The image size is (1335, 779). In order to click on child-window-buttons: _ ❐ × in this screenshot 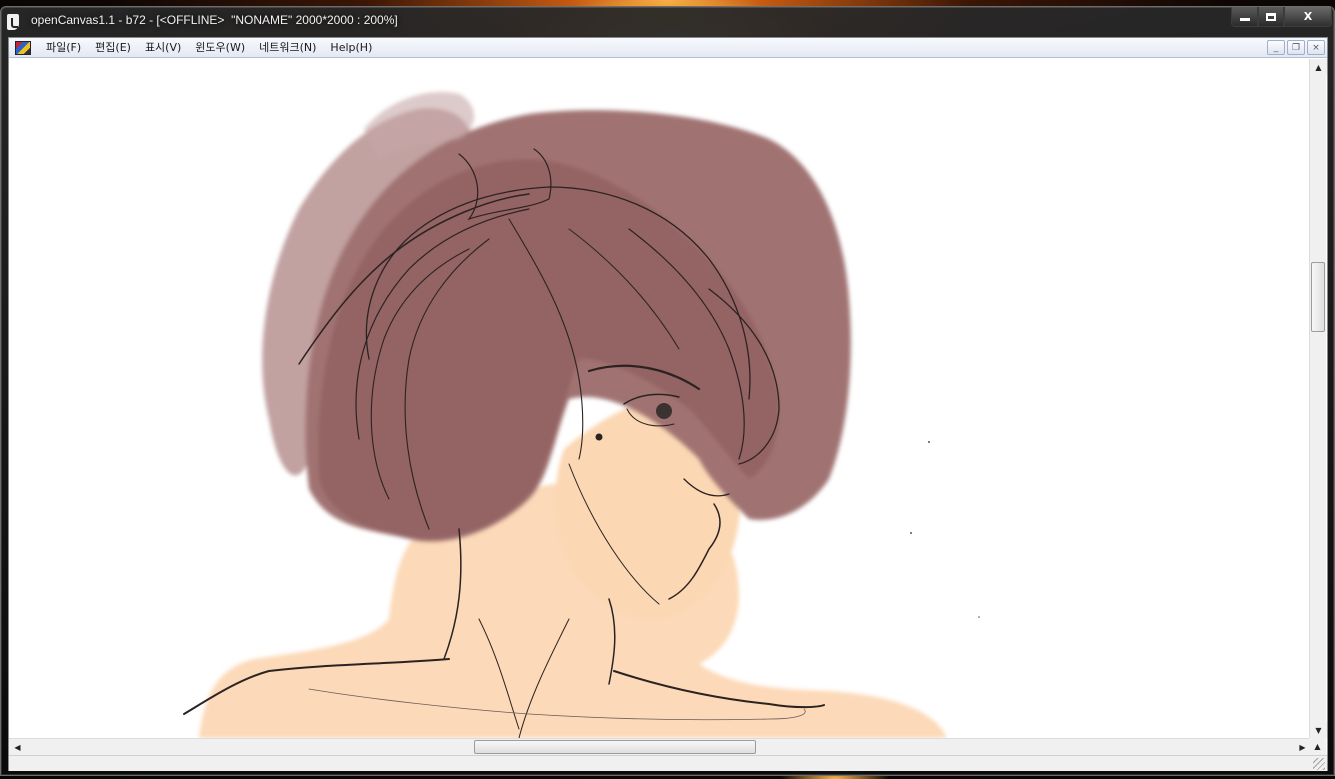, I will do `click(1296, 47)`.